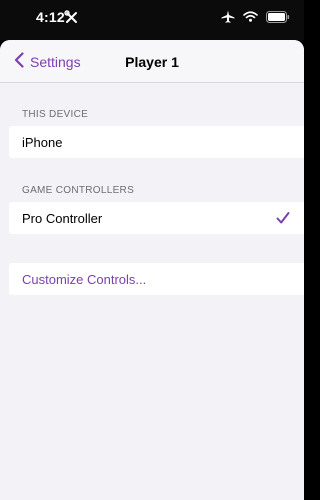  What do you see at coordinates (156, 142) in the screenshot?
I see `list-item-iphone: iPhone` at bounding box center [156, 142].